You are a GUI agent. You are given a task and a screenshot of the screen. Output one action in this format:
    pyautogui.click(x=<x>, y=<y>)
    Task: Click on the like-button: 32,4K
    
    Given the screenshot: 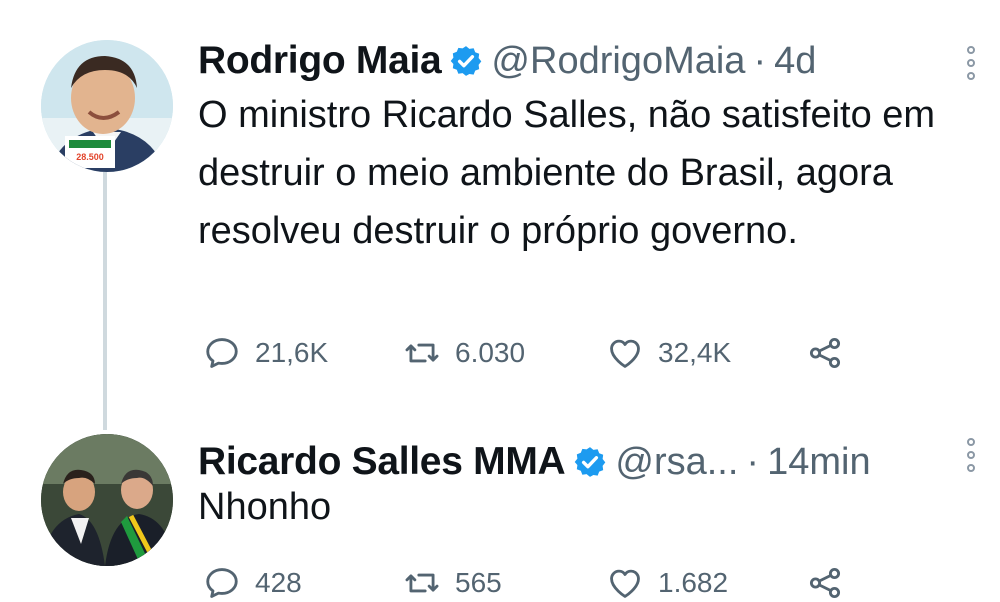 What is the action you would take?
    pyautogui.click(x=706, y=353)
    